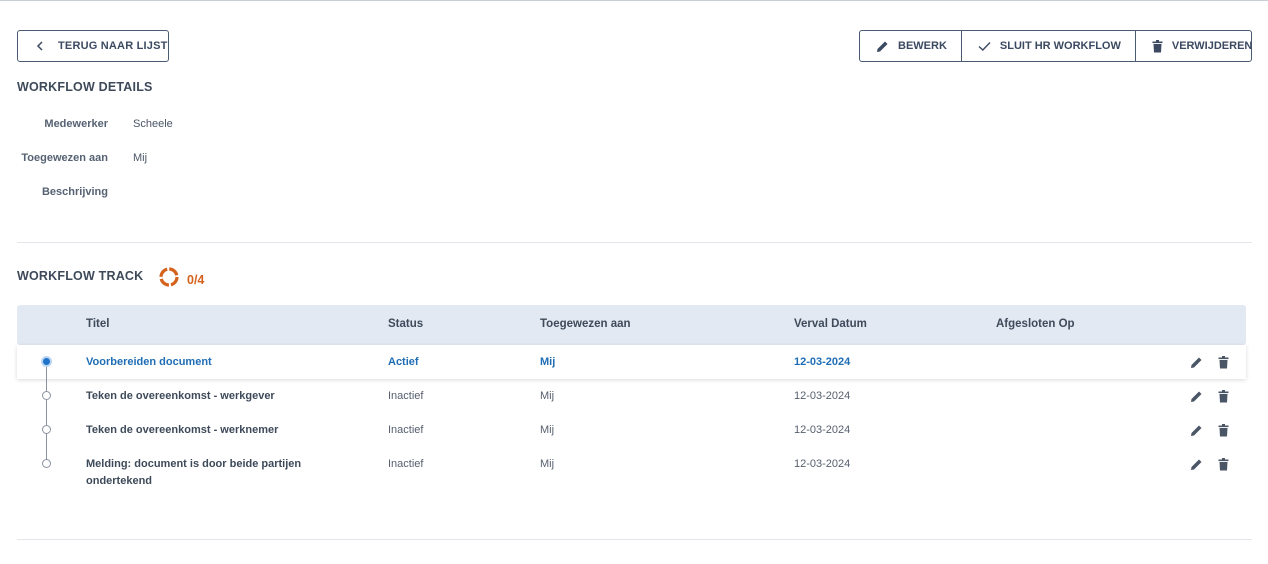 The height and width of the screenshot is (564, 1268). I want to click on workflow-details-title: WORKFLOW DETAILS, so click(85, 87).